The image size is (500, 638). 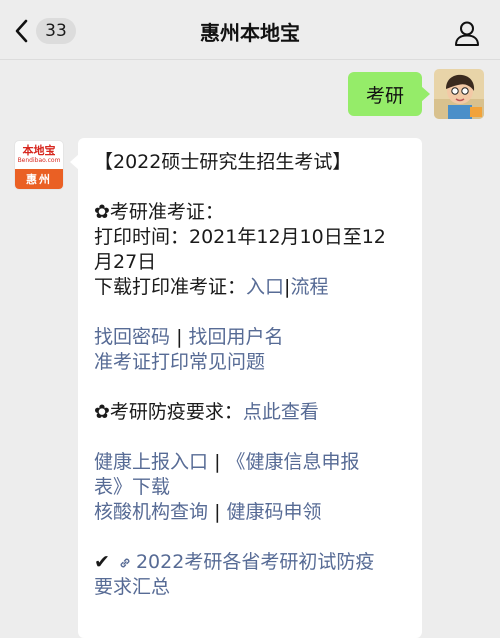 What do you see at coordinates (151, 512) in the screenshot?
I see `nucleic-query-link: 核酸机构查询` at bounding box center [151, 512].